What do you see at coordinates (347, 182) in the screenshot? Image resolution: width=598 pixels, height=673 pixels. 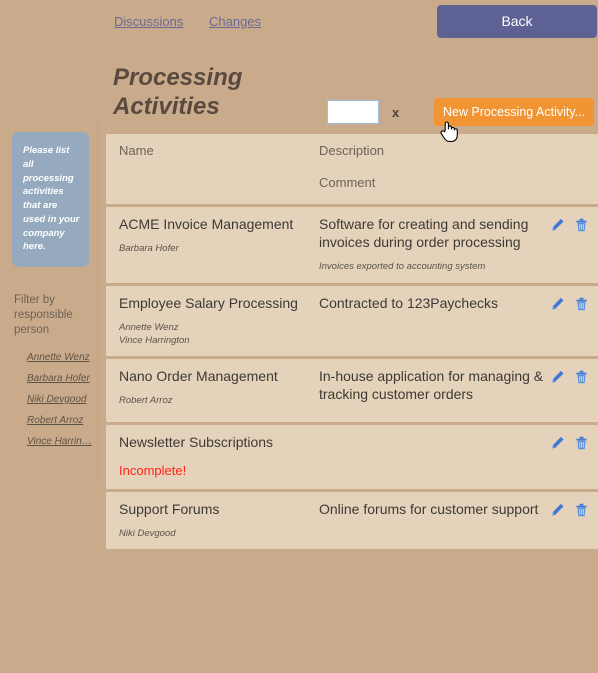 I see `column-header-comment: Comment` at bounding box center [347, 182].